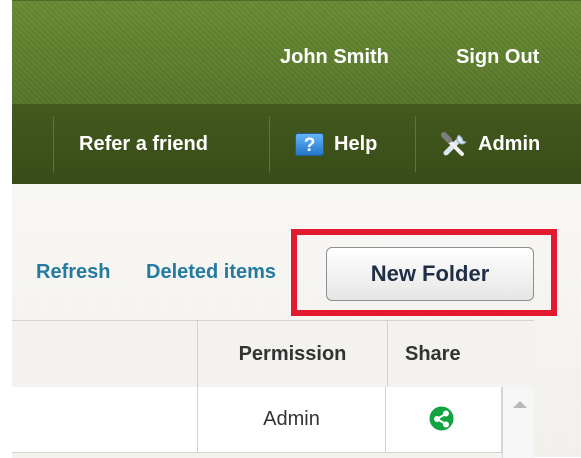 Image resolution: width=581 pixels, height=458 pixels. Describe the element at coordinates (424, 272) in the screenshot. I see `highlight-box` at that location.